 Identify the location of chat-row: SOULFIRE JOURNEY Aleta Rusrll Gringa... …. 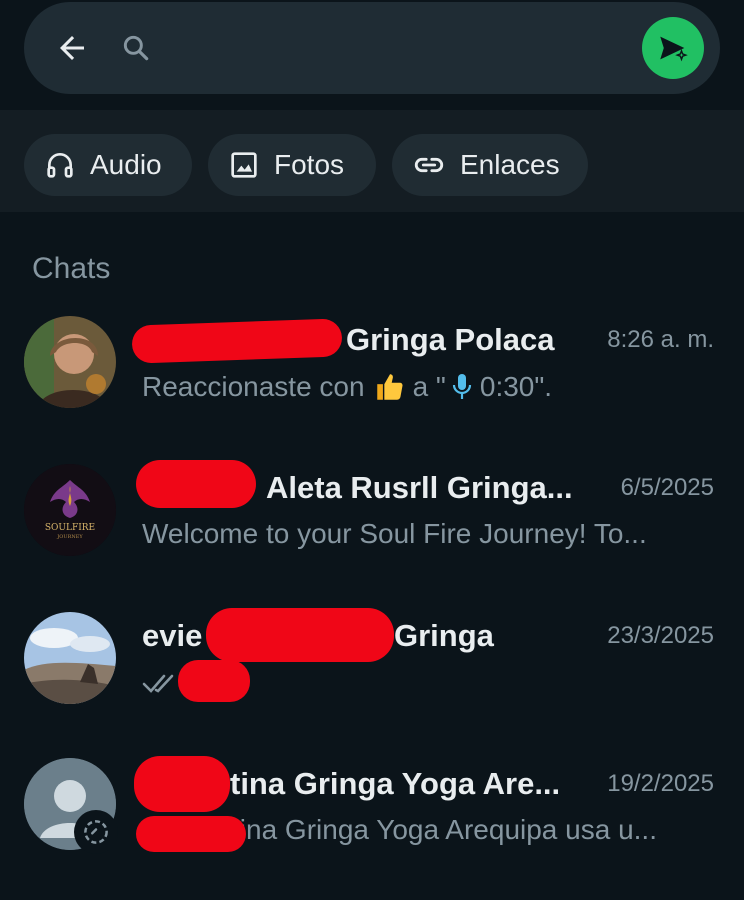
(372, 513).